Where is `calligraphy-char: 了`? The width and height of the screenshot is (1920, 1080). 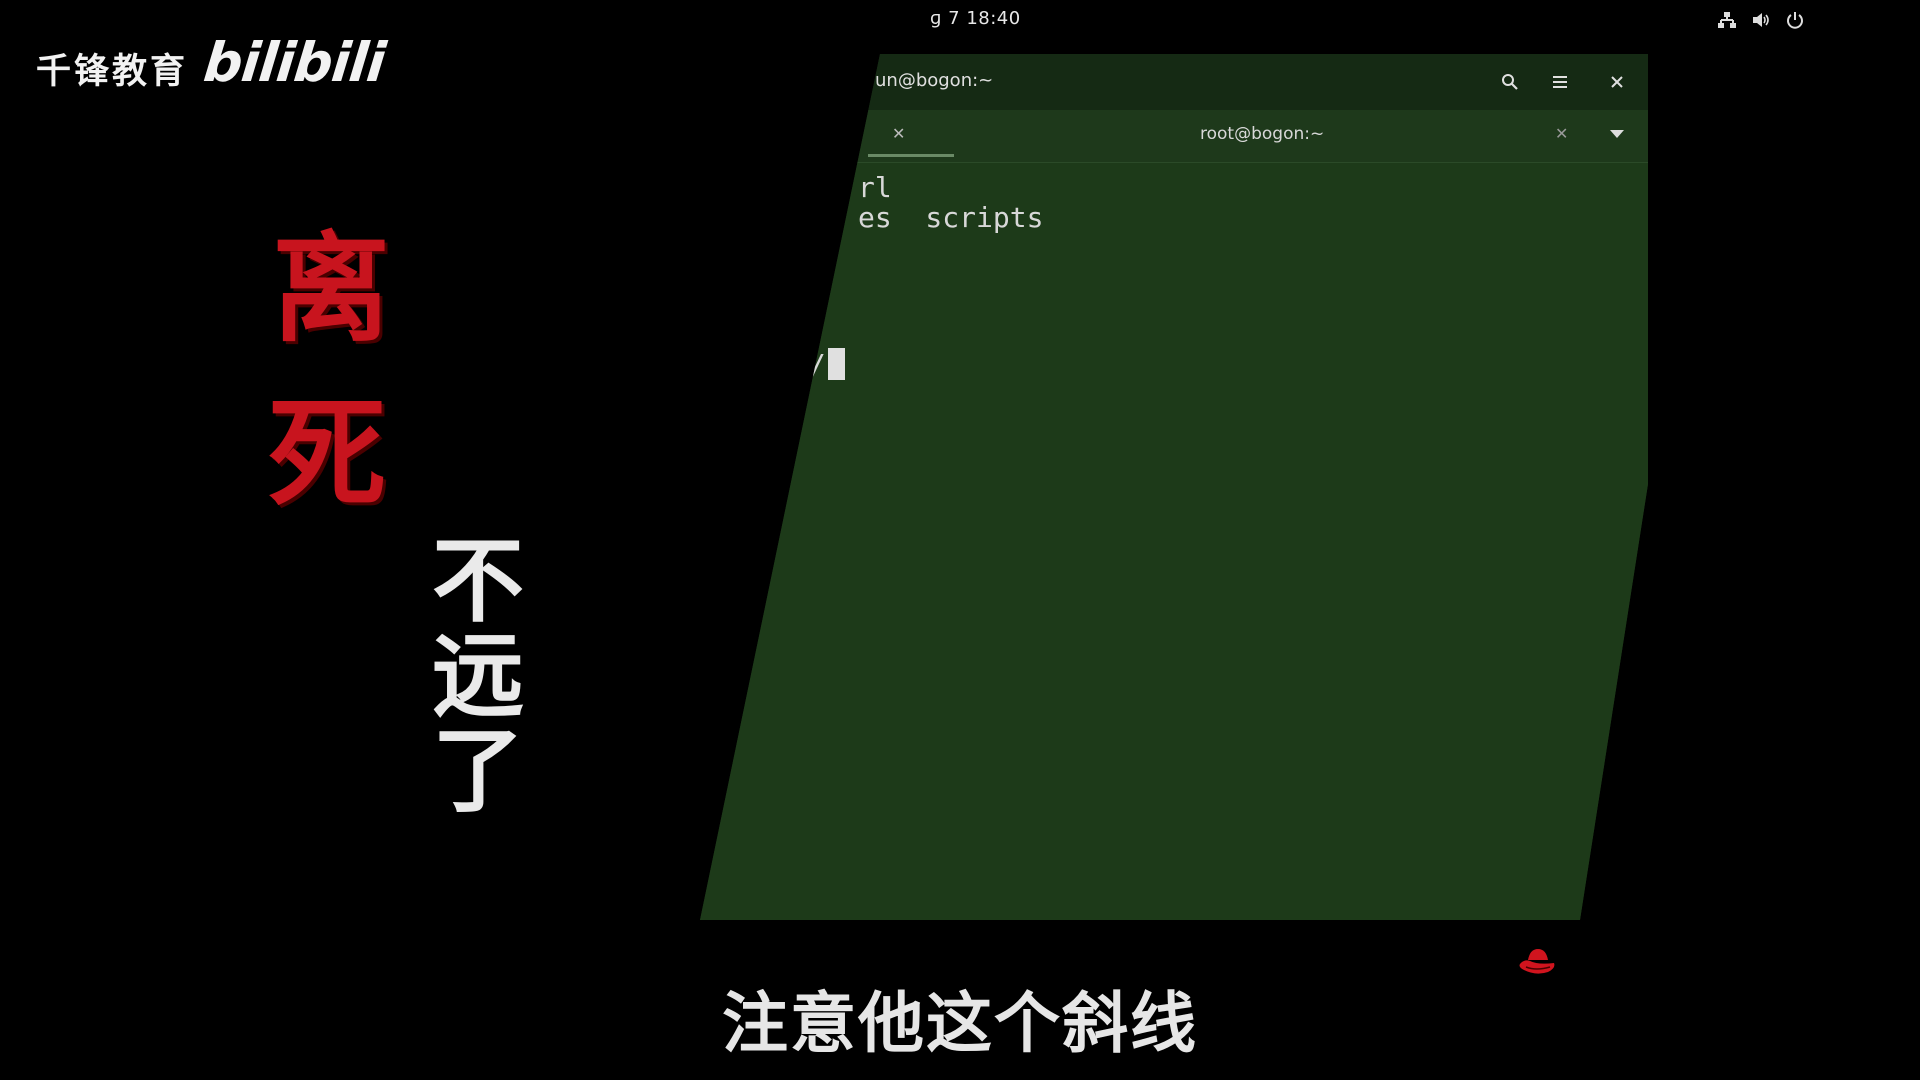 calligraphy-char: 了 is located at coordinates (478, 771).